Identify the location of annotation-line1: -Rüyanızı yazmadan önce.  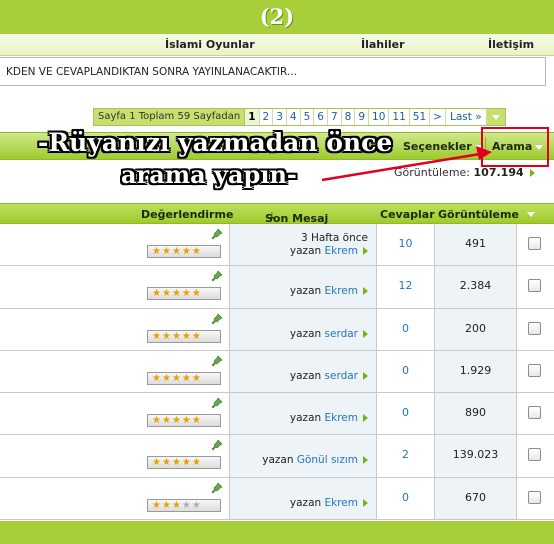
(215, 142).